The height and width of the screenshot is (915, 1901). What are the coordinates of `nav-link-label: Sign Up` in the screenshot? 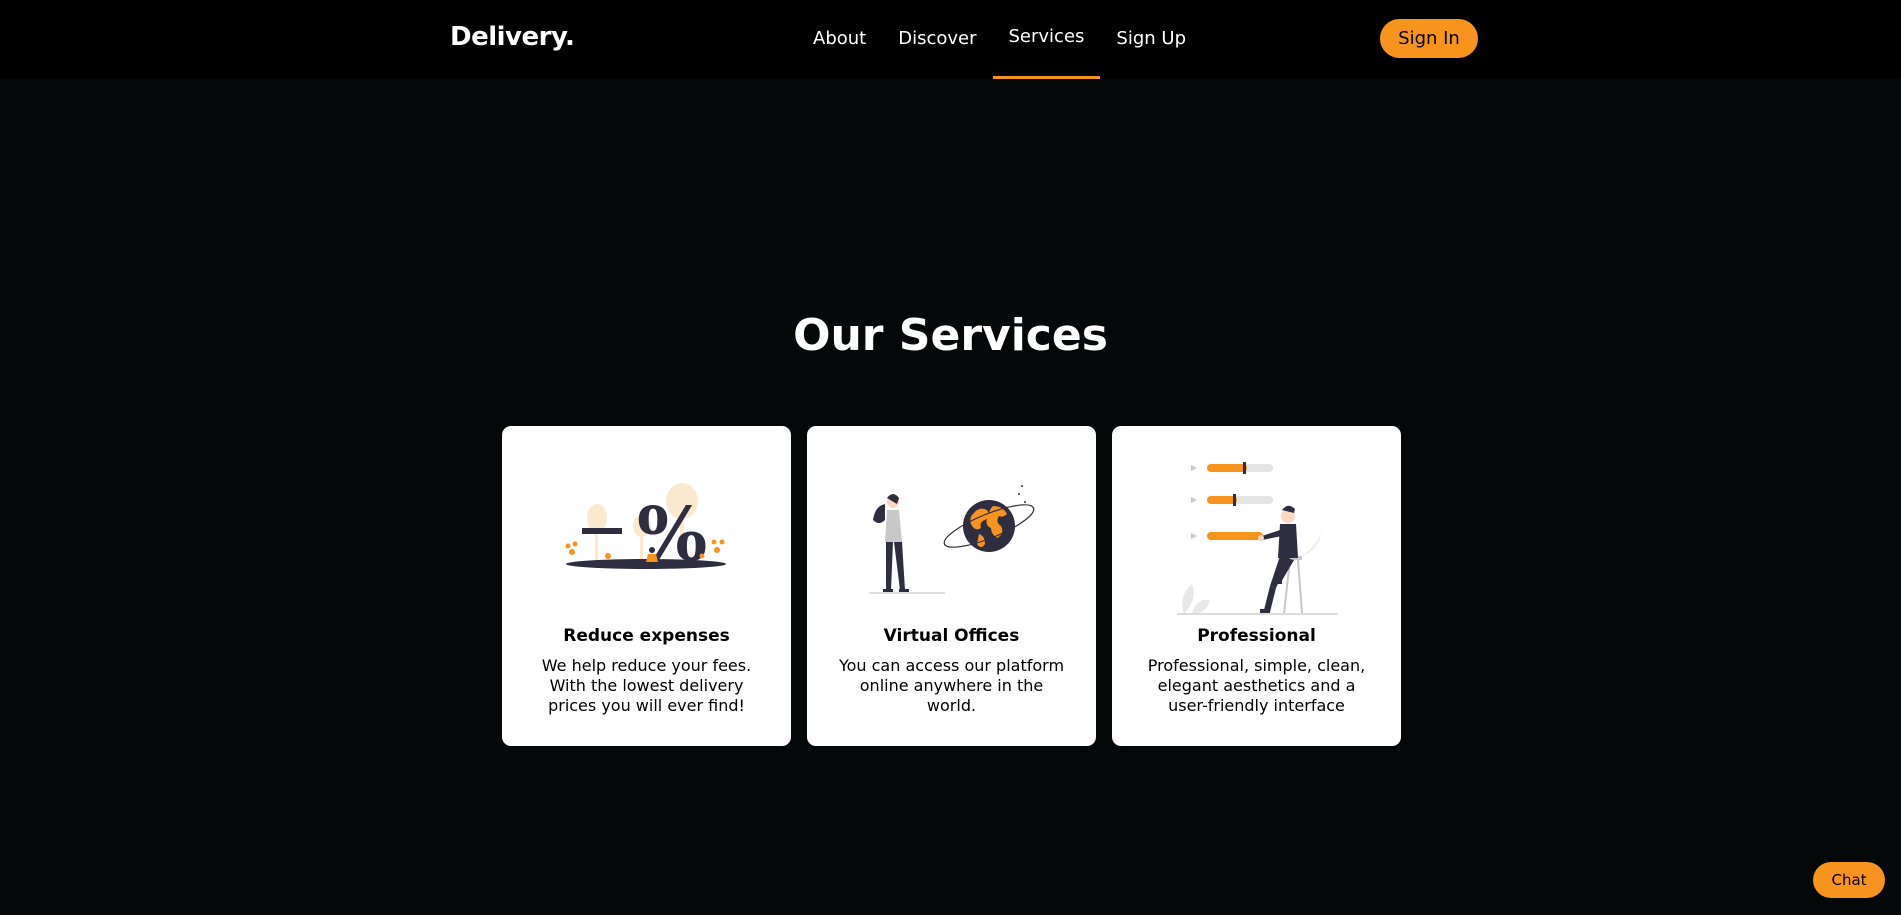 It's located at (1151, 38).